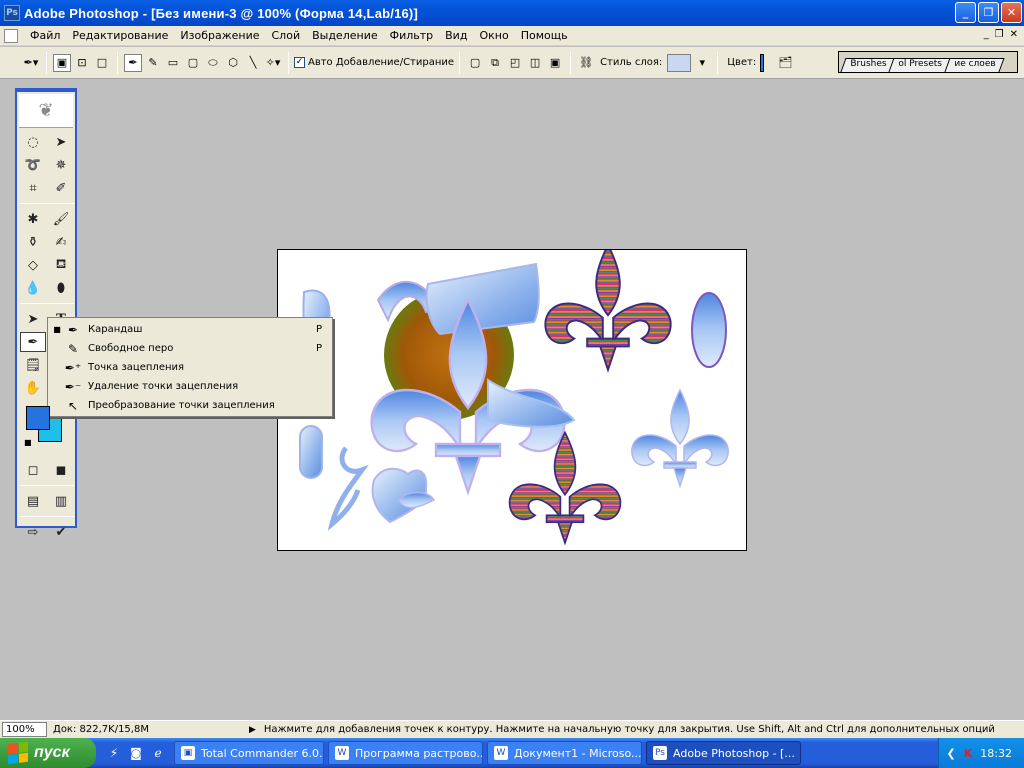 The image size is (1024, 768). What do you see at coordinates (33, 365) in the screenshot?
I see `notes-tool-icon: 🗒` at bounding box center [33, 365].